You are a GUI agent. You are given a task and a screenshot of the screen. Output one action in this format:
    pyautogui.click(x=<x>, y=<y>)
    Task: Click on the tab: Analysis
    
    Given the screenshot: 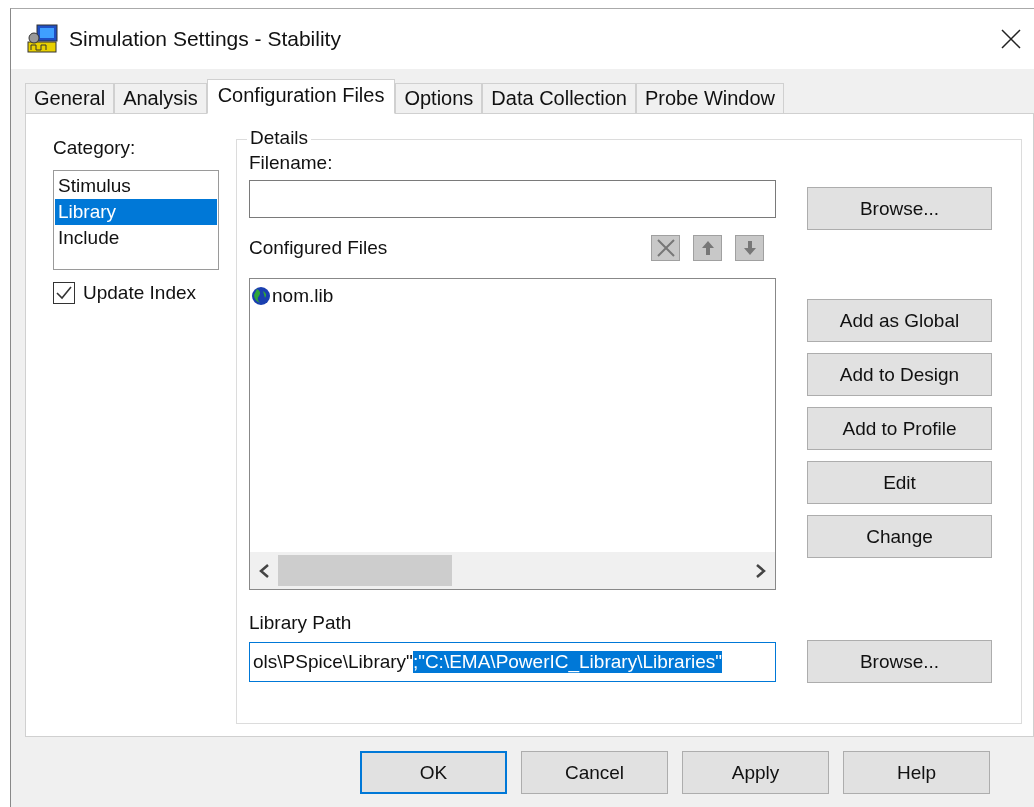 What is the action you would take?
    pyautogui.click(x=160, y=98)
    